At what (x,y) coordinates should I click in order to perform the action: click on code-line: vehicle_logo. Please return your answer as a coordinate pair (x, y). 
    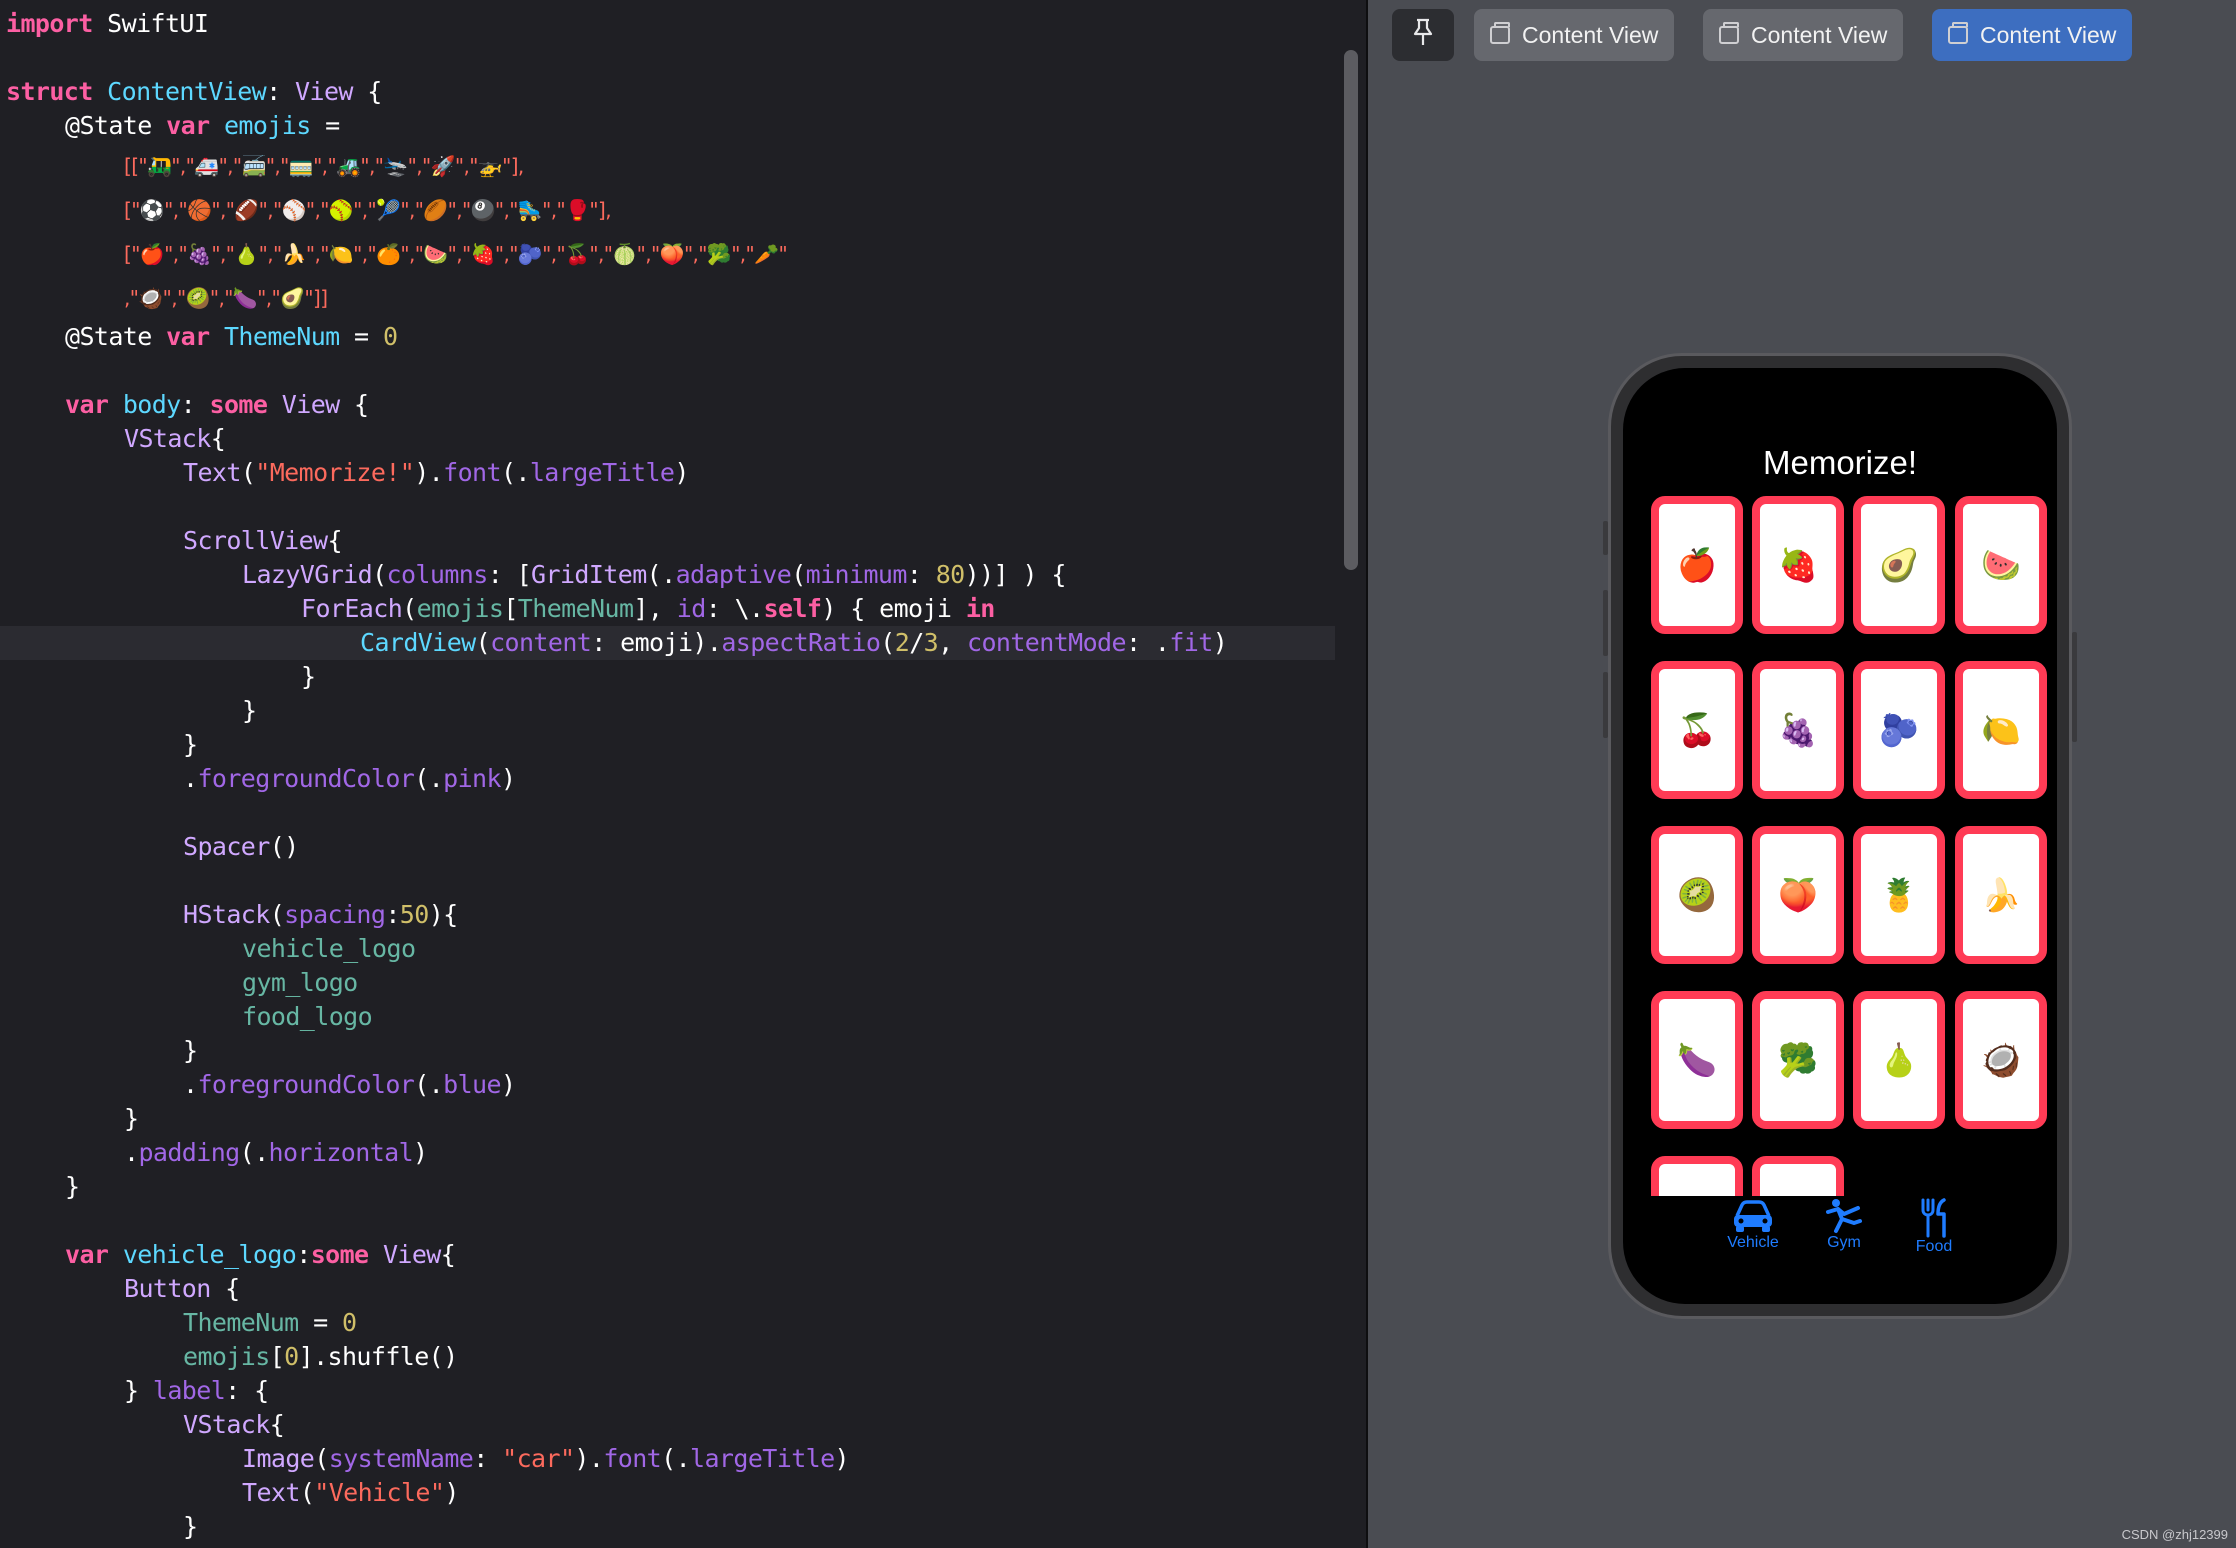
    Looking at the image, I should click on (211, 949).